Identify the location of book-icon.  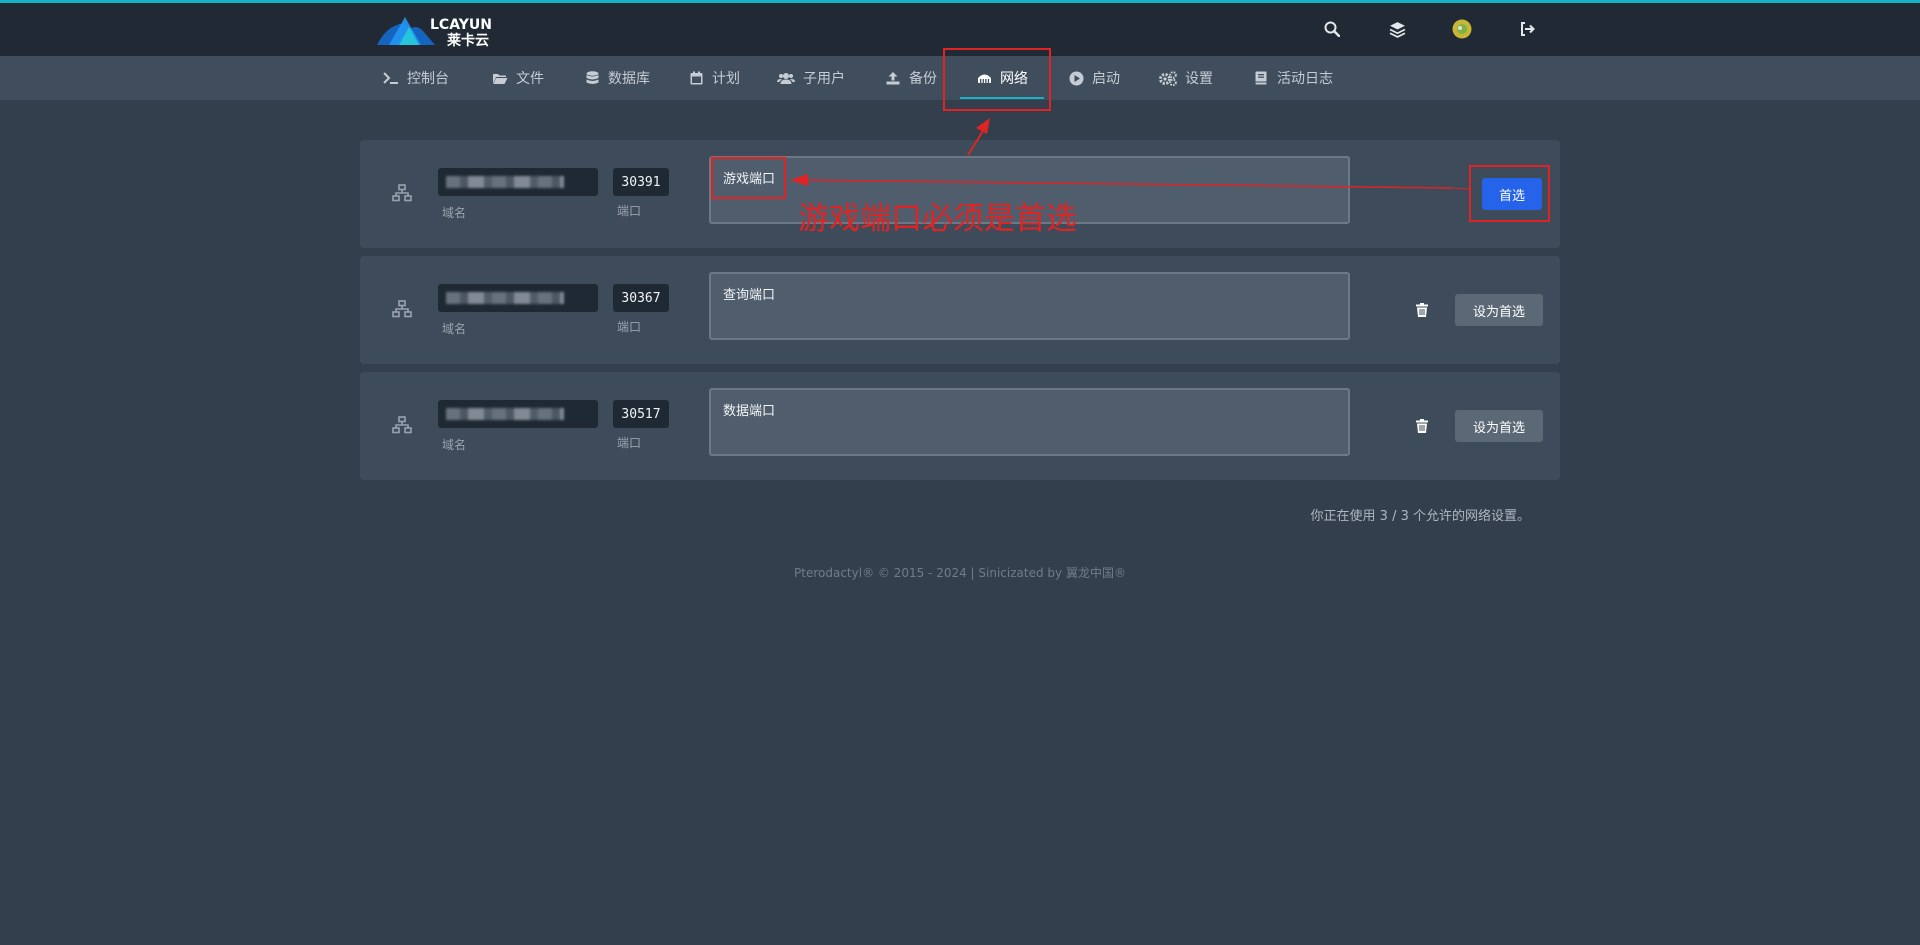
(1261, 78).